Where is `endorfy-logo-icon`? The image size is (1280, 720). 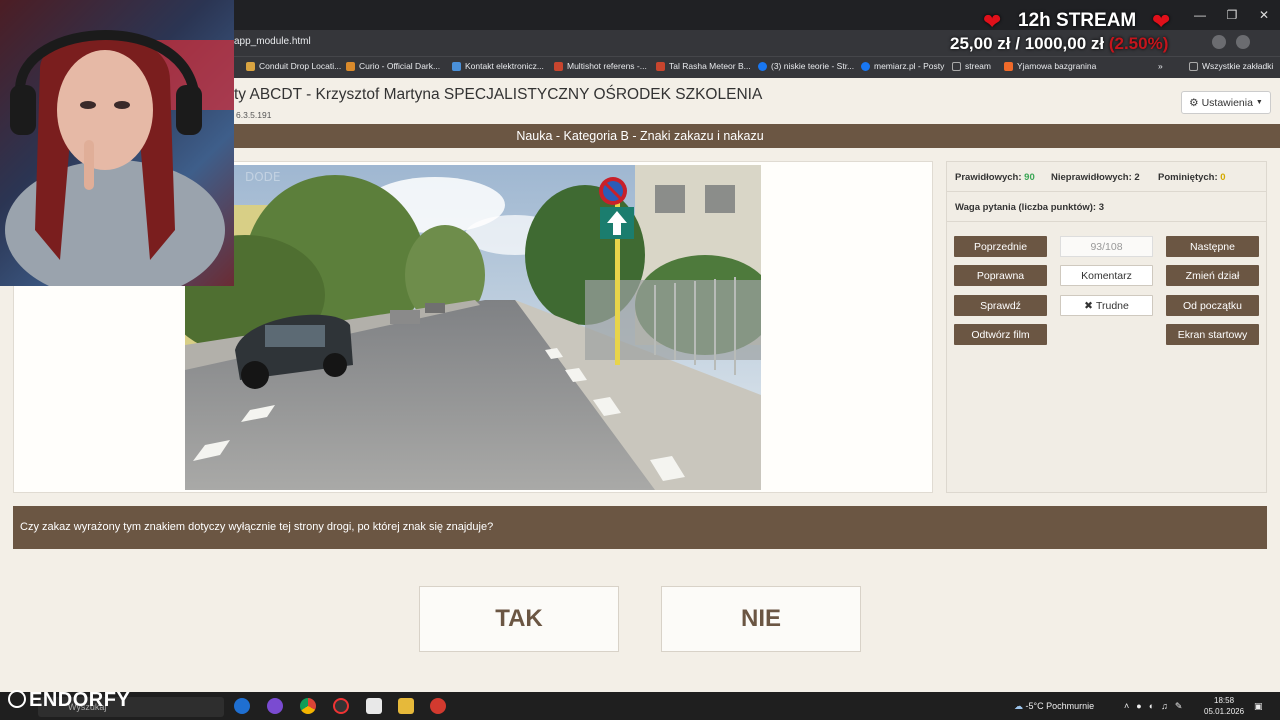 endorfy-logo-icon is located at coordinates (17, 699).